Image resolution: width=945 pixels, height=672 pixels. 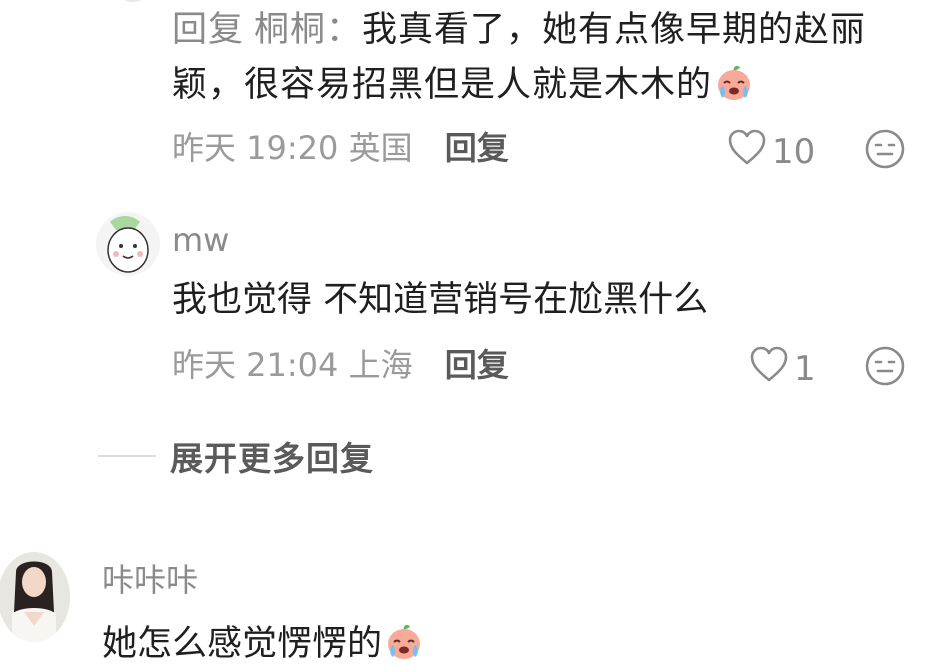 What do you see at coordinates (340, 365) in the screenshot?
I see `reply-2-meta: 昨天 21:04 上海 回复` at bounding box center [340, 365].